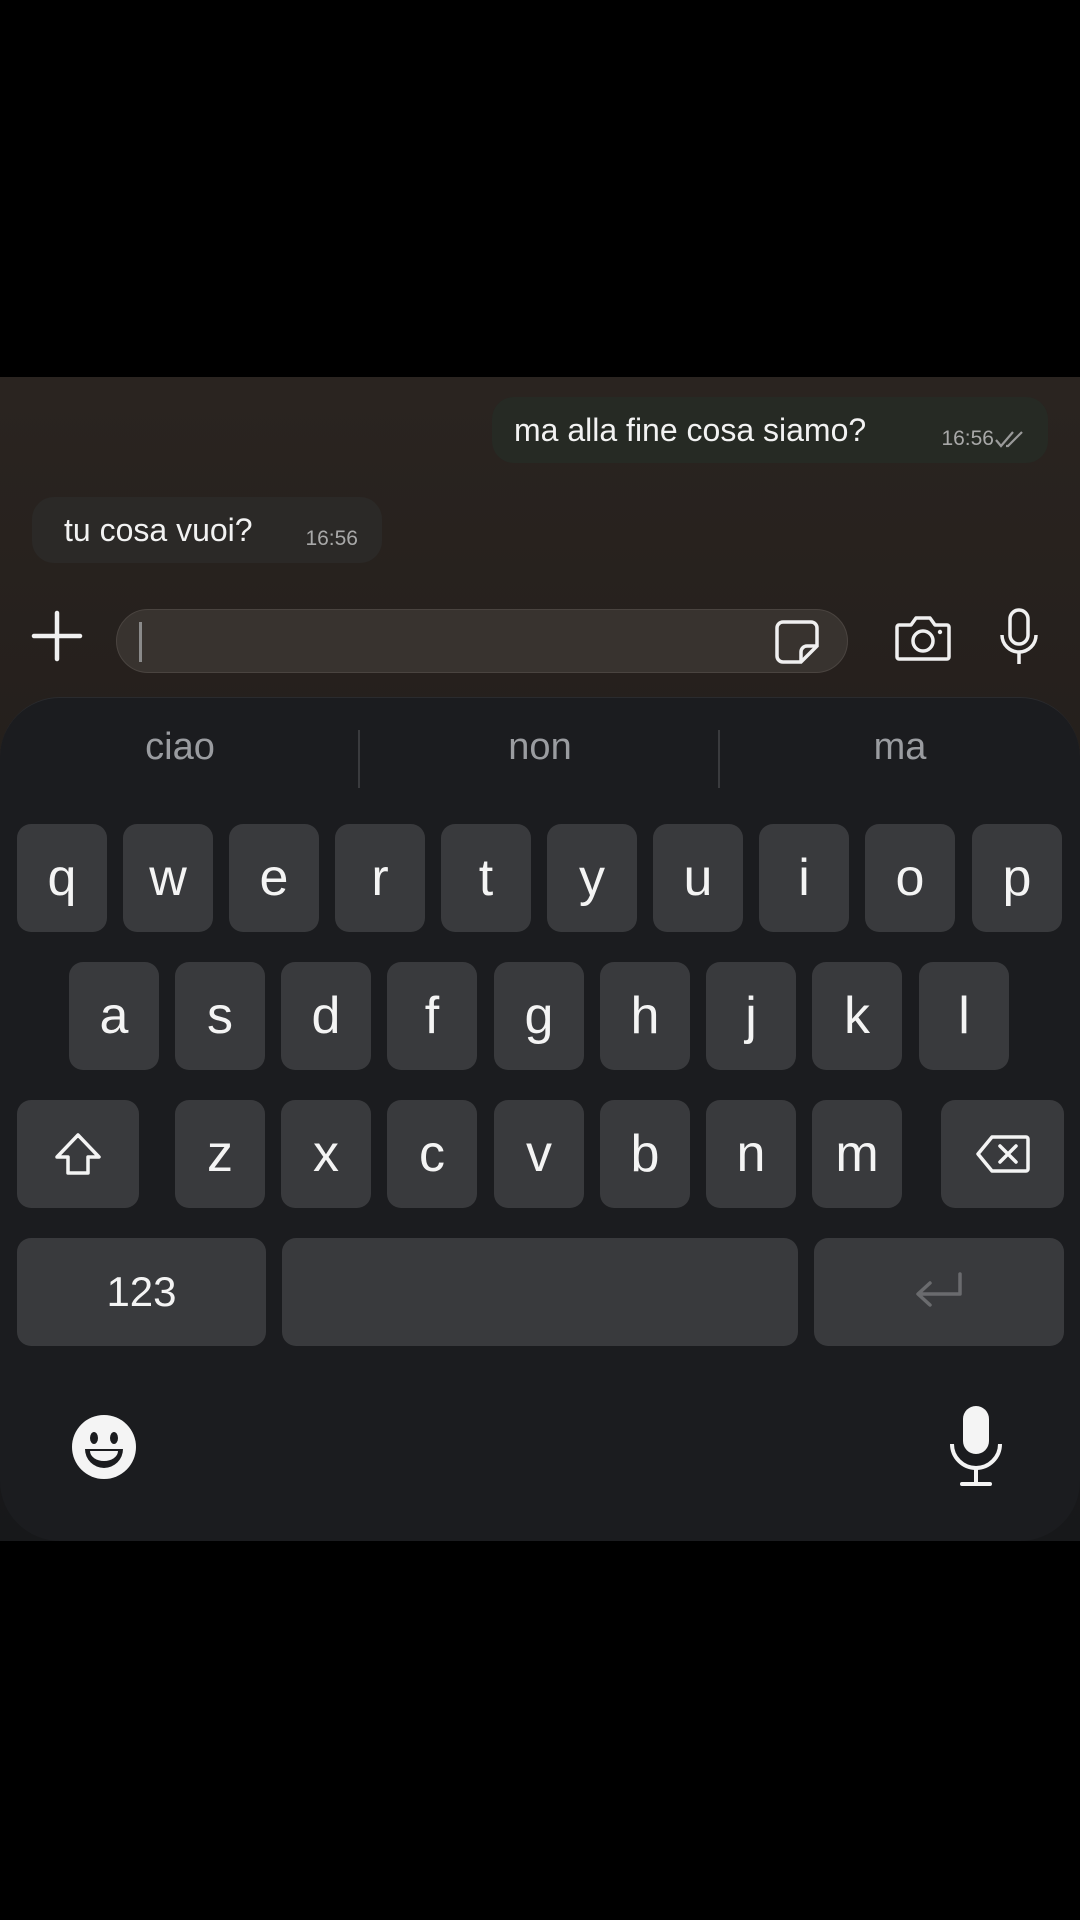  I want to click on plus-icon, so click(57, 636).